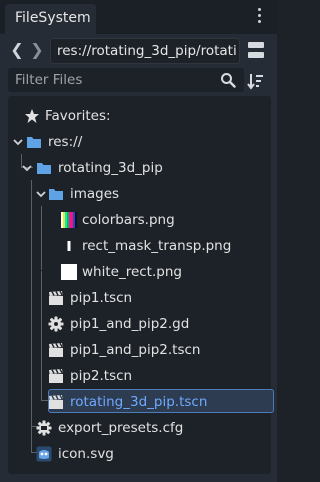  What do you see at coordinates (228, 80) in the screenshot?
I see `search-icon` at bounding box center [228, 80].